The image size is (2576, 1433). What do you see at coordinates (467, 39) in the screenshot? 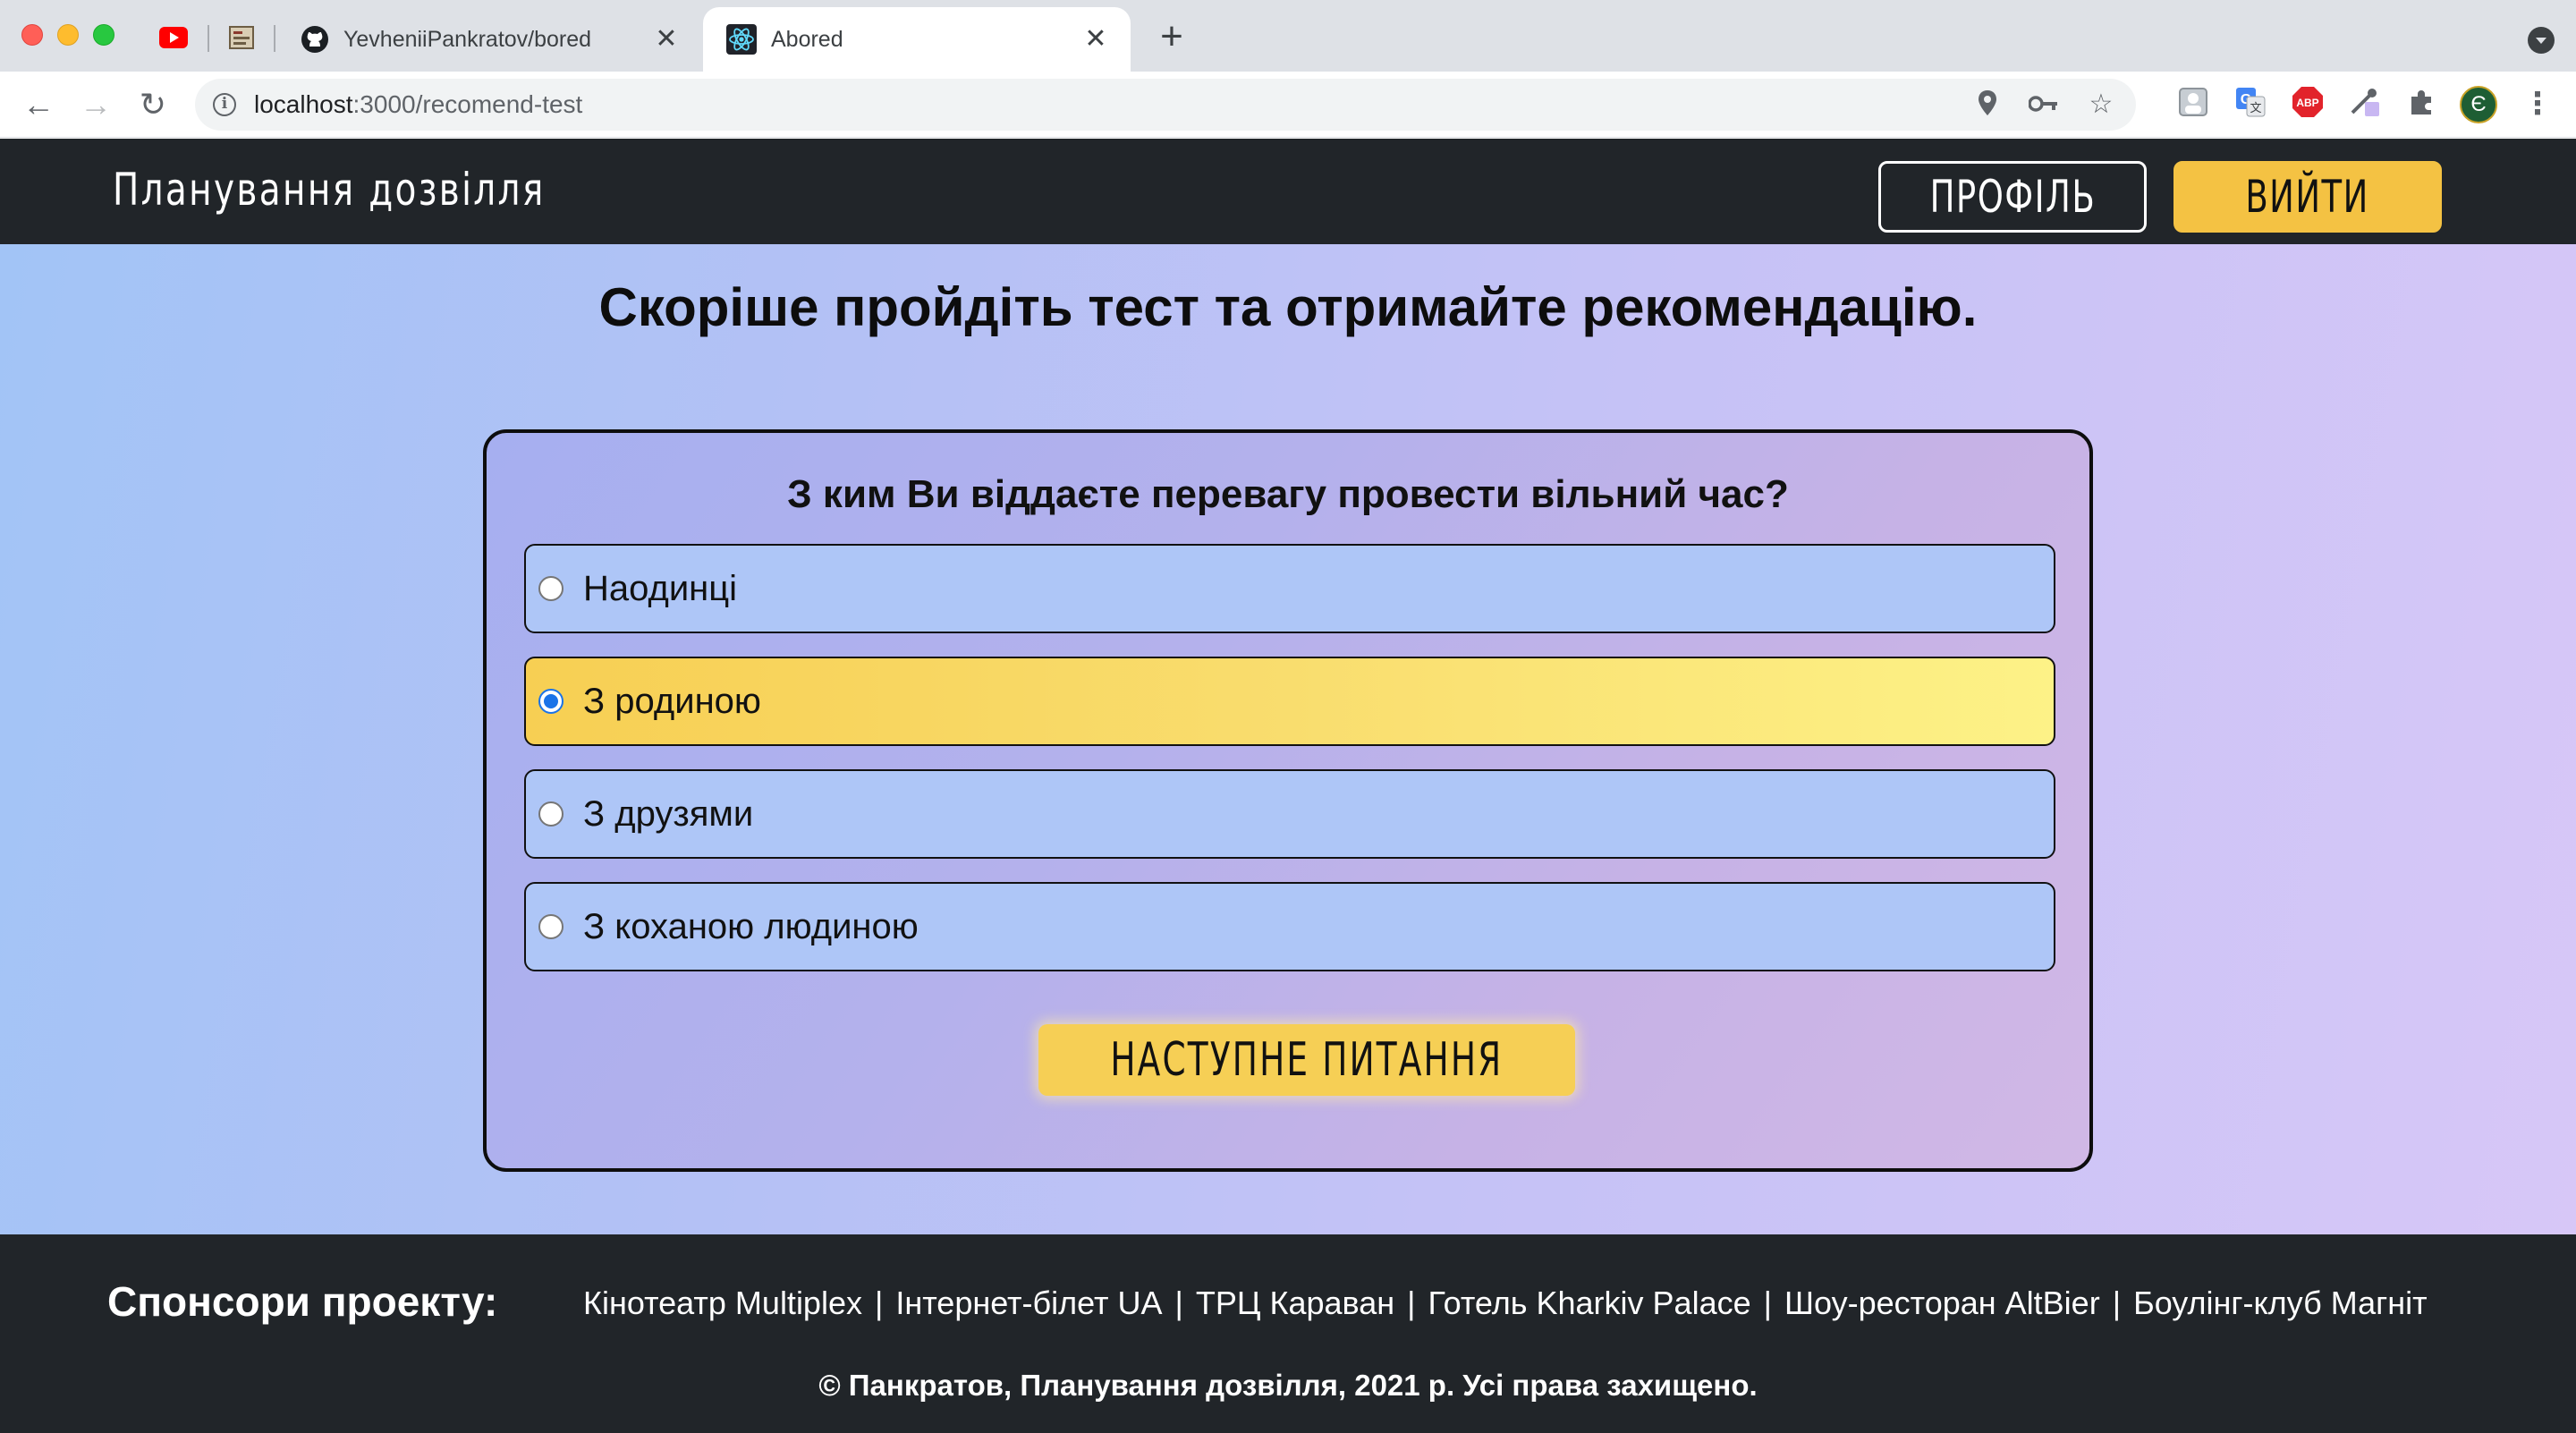
I see `tab-title: YevheniiPankratov/bored` at bounding box center [467, 39].